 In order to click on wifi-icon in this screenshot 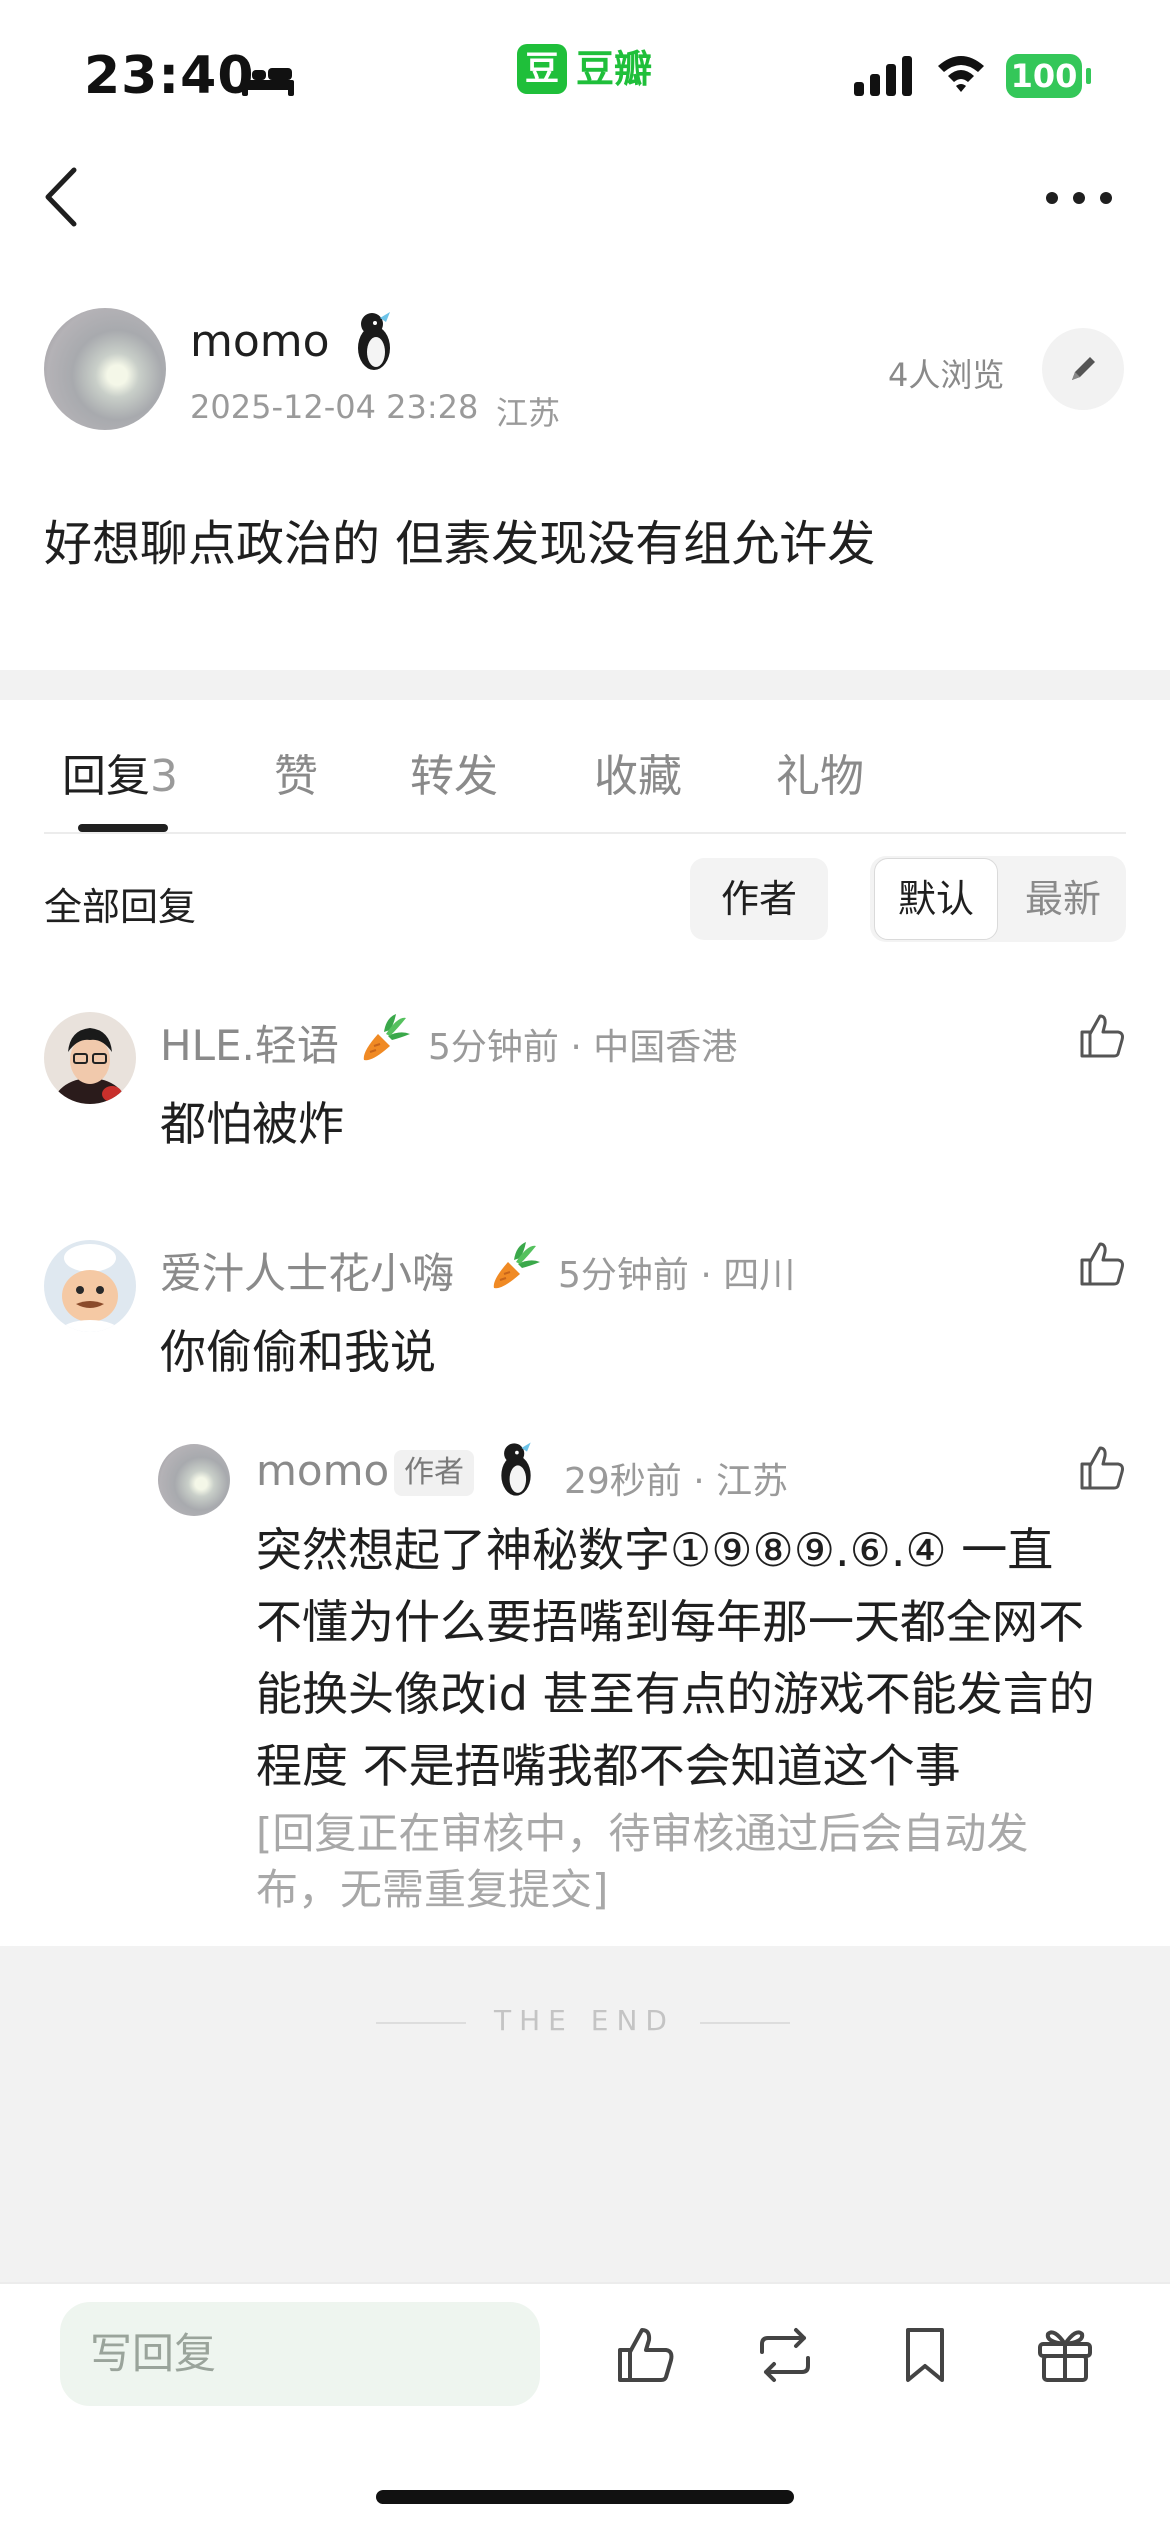, I will do `click(961, 74)`.